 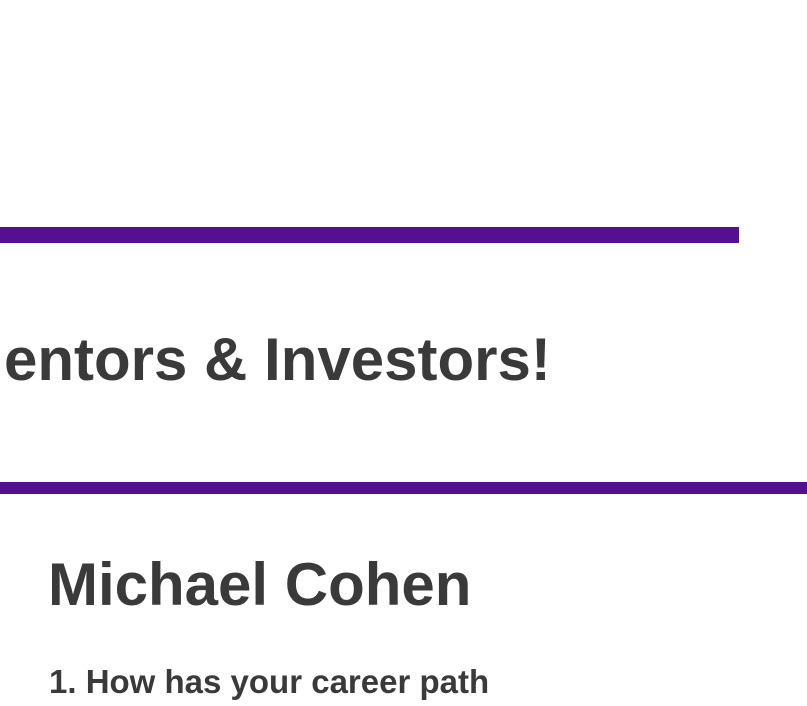 What do you see at coordinates (269, 681) in the screenshot?
I see `profile-question-1: 1. How has your career path` at bounding box center [269, 681].